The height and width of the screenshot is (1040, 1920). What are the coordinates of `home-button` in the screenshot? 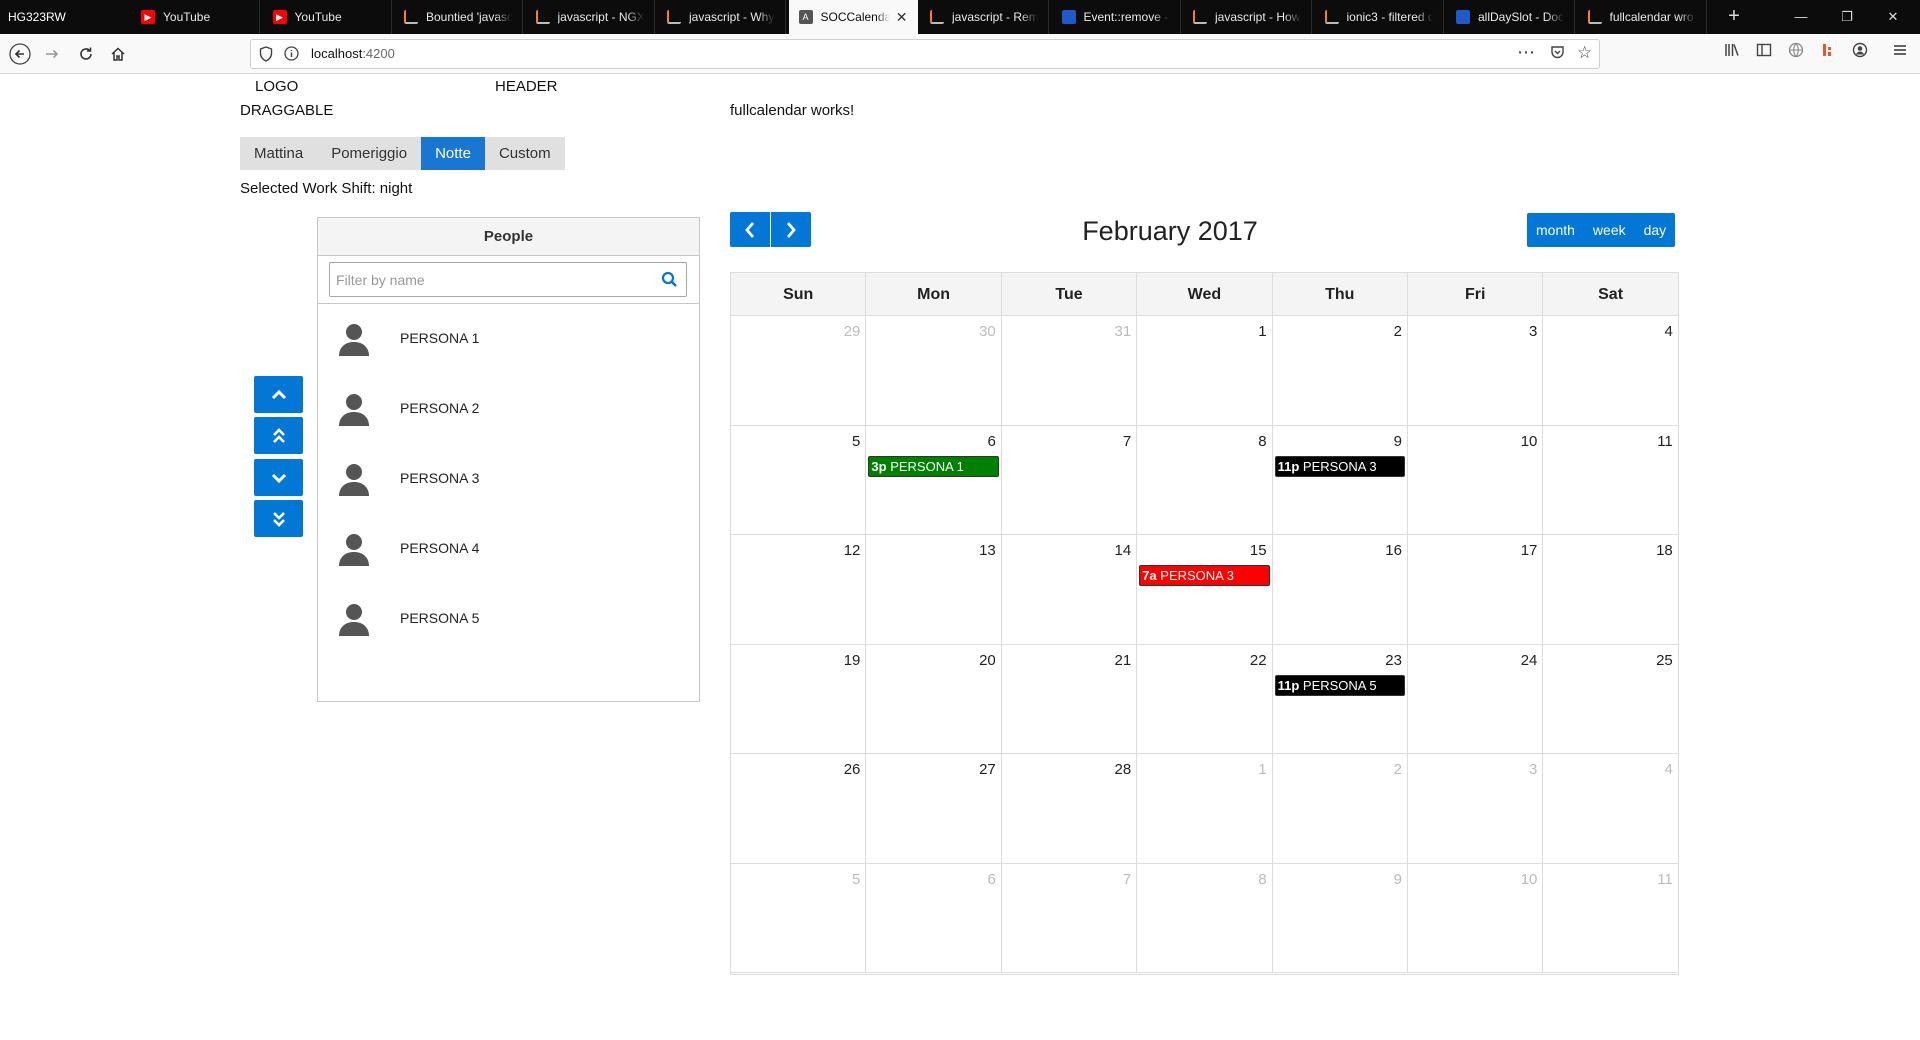 It's located at (118, 54).